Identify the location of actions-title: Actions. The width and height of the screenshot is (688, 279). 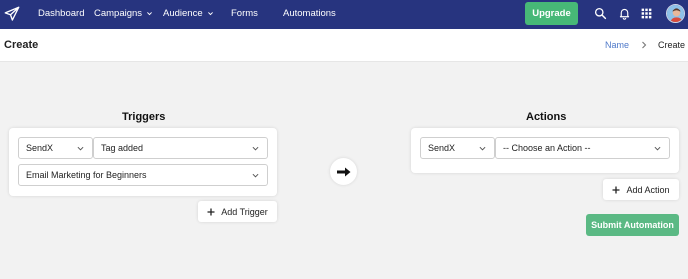
(546, 117).